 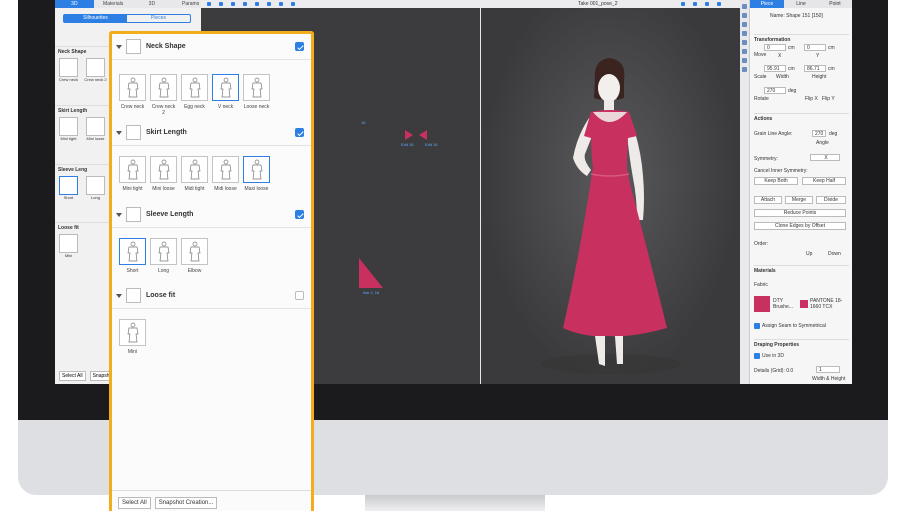 What do you see at coordinates (269, 4) in the screenshot?
I see `pen-tool-icon` at bounding box center [269, 4].